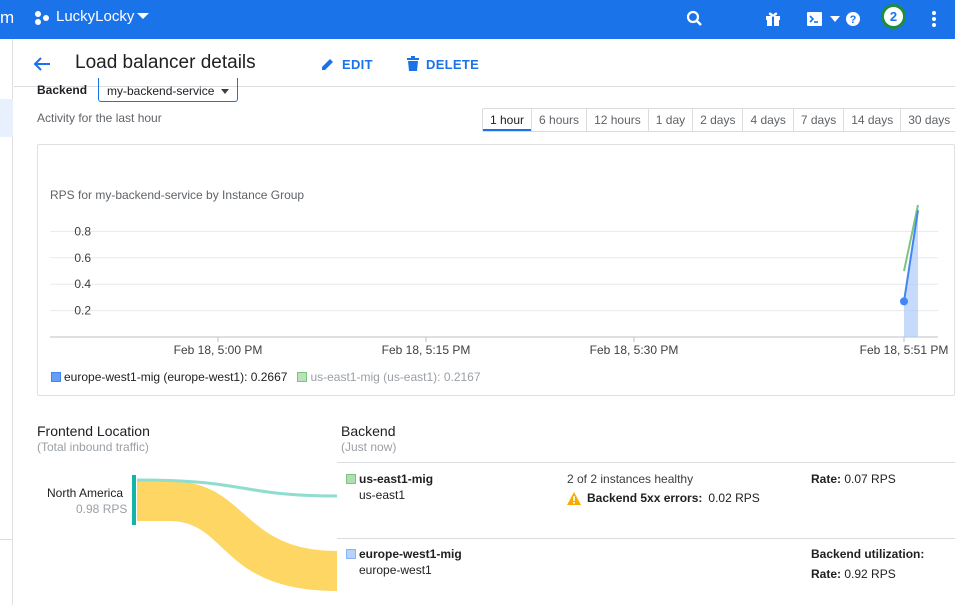  What do you see at coordinates (6, 118) in the screenshot?
I see `nav-item-active` at bounding box center [6, 118].